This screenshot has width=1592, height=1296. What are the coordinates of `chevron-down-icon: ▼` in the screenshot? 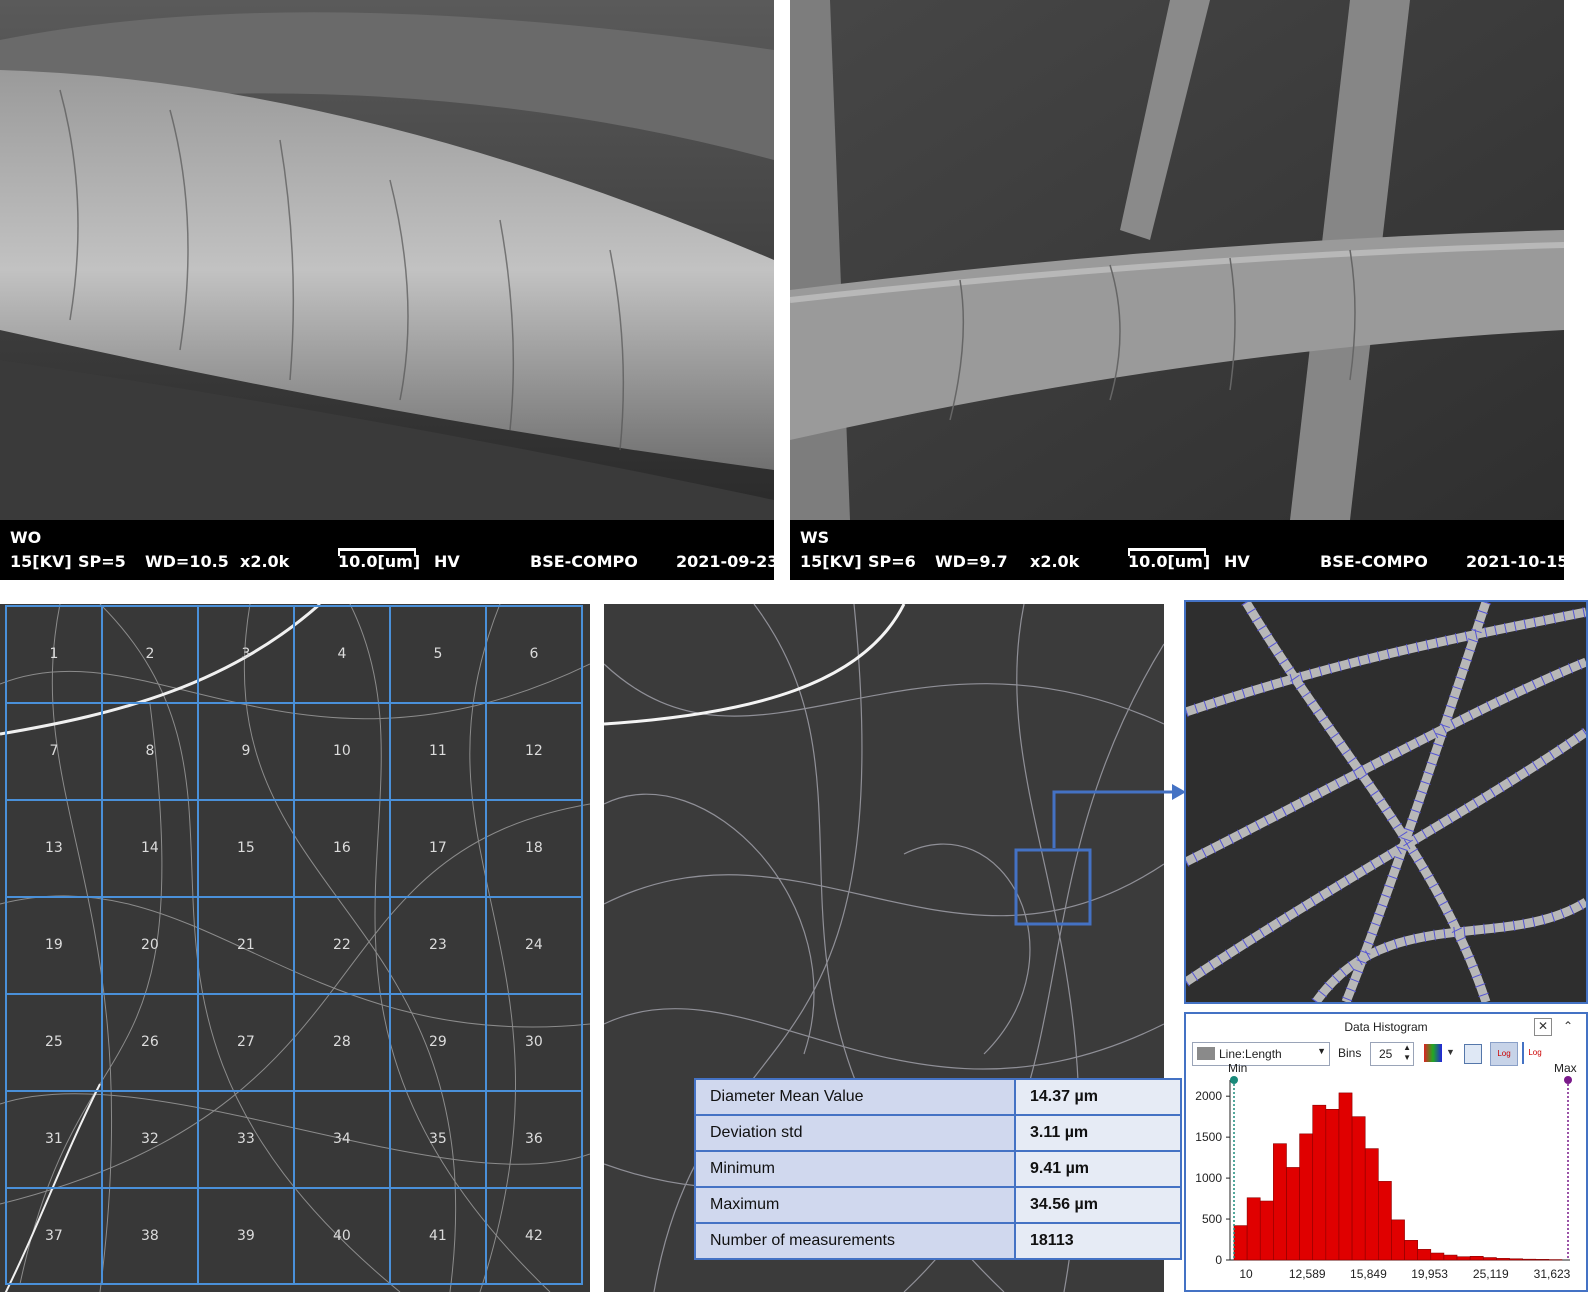 It's located at (1450, 1052).